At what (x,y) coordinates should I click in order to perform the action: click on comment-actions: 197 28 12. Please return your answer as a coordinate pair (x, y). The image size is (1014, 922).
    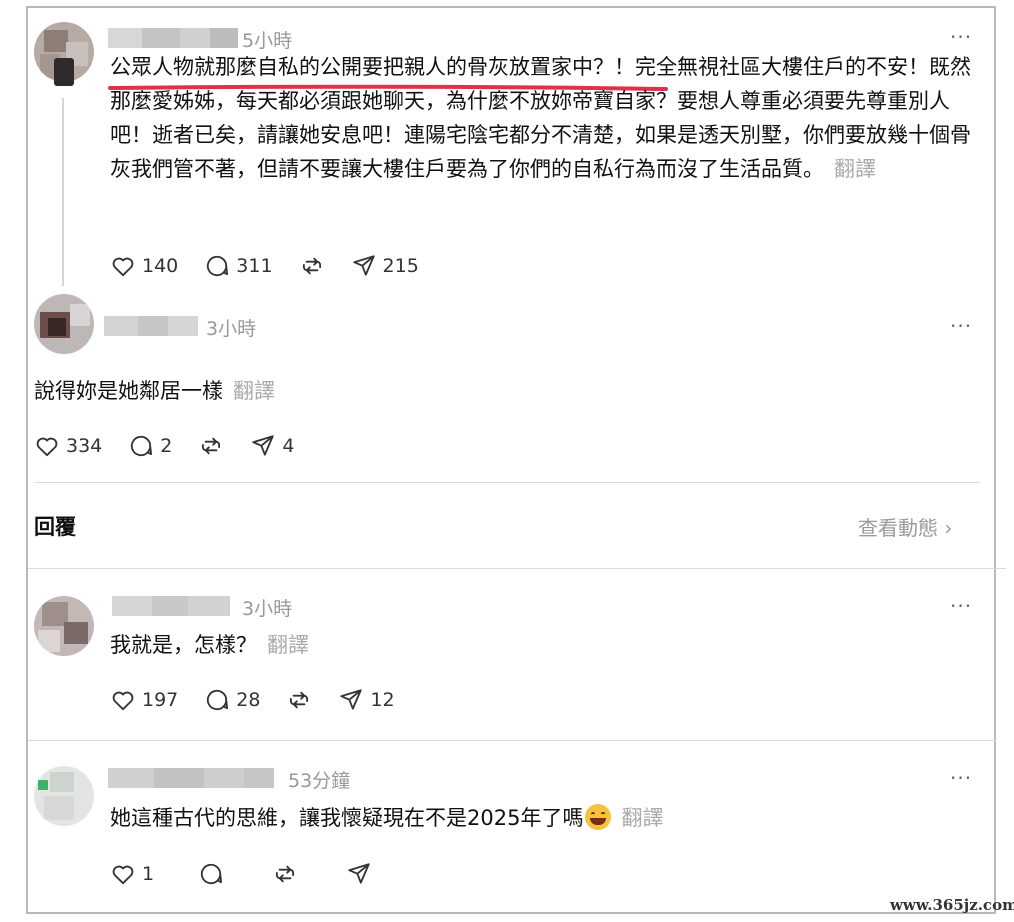
    Looking at the image, I should click on (265, 700).